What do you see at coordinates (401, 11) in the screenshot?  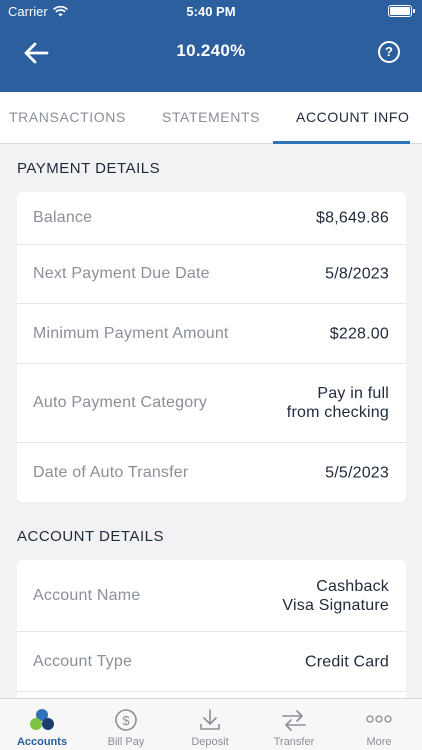 I see `battery-icon` at bounding box center [401, 11].